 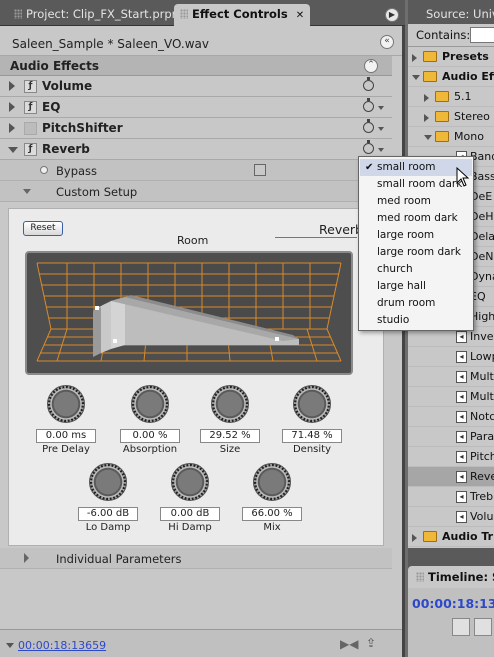 I want to click on knob-size: 29.52 % Size, so click(x=230, y=421).